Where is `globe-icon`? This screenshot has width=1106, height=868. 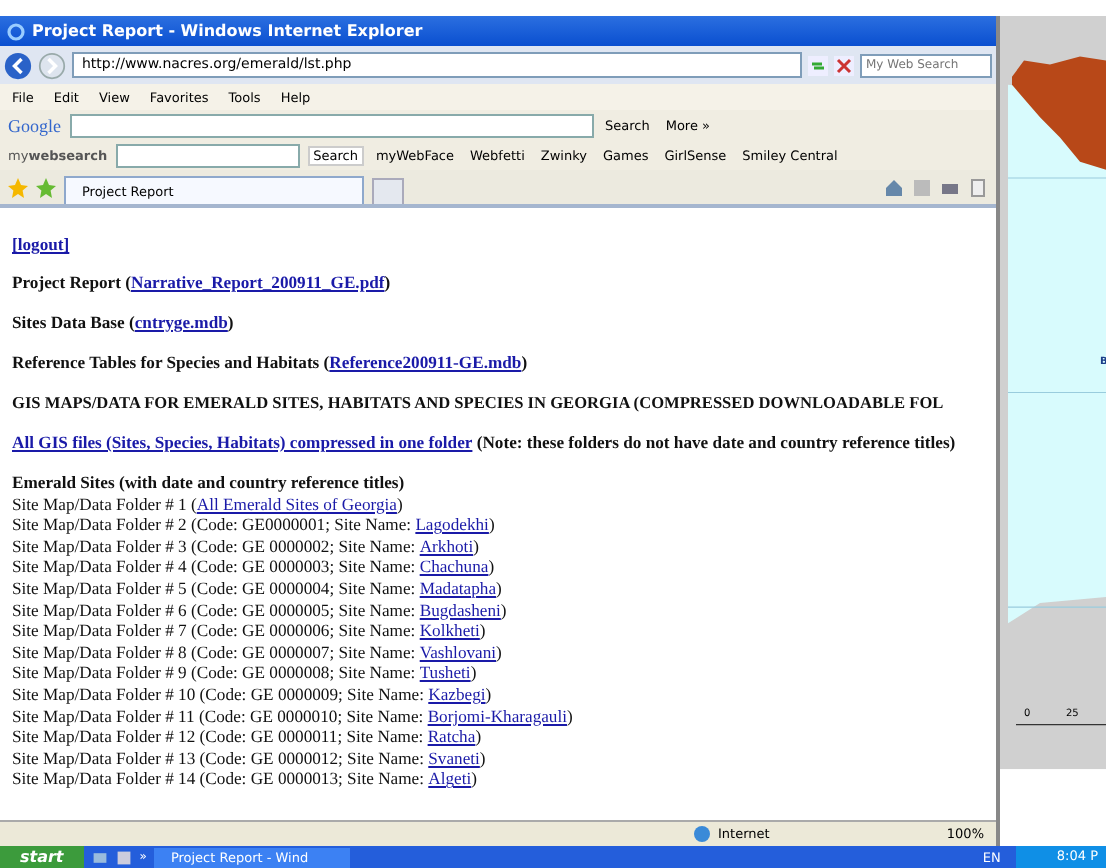 globe-icon is located at coordinates (702, 834).